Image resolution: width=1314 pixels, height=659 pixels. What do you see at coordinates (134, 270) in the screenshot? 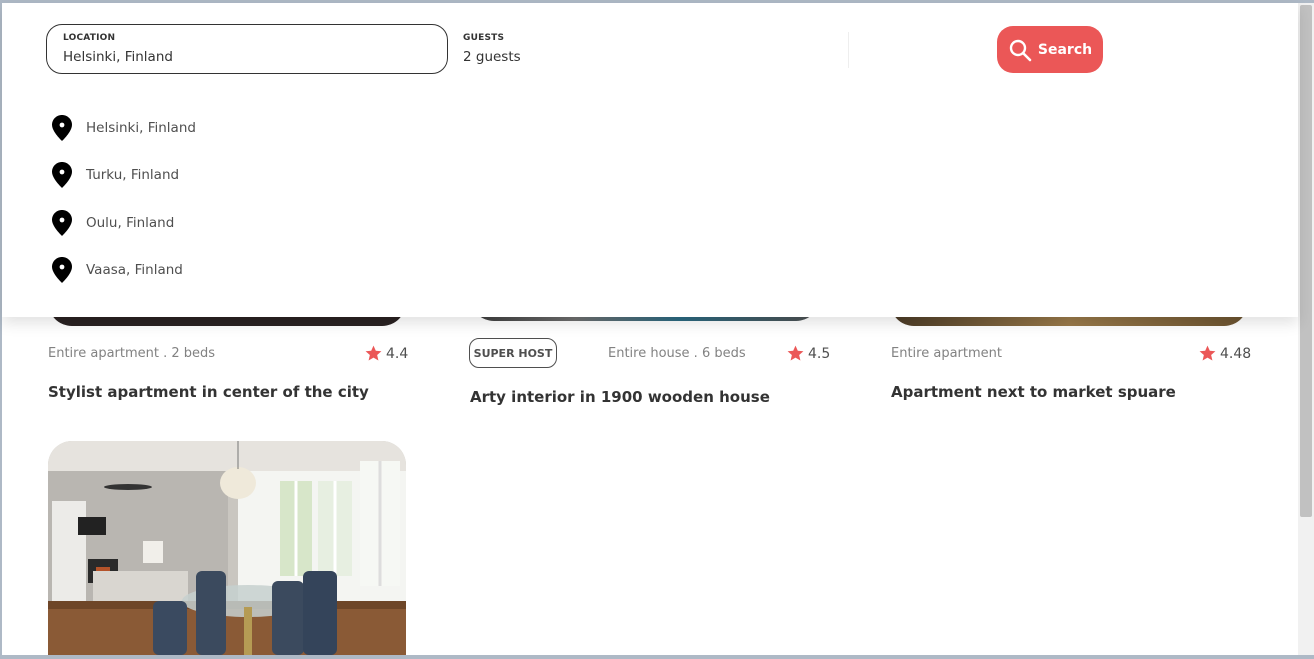
I see `suggestion-label: Vaasa, Finland` at bounding box center [134, 270].